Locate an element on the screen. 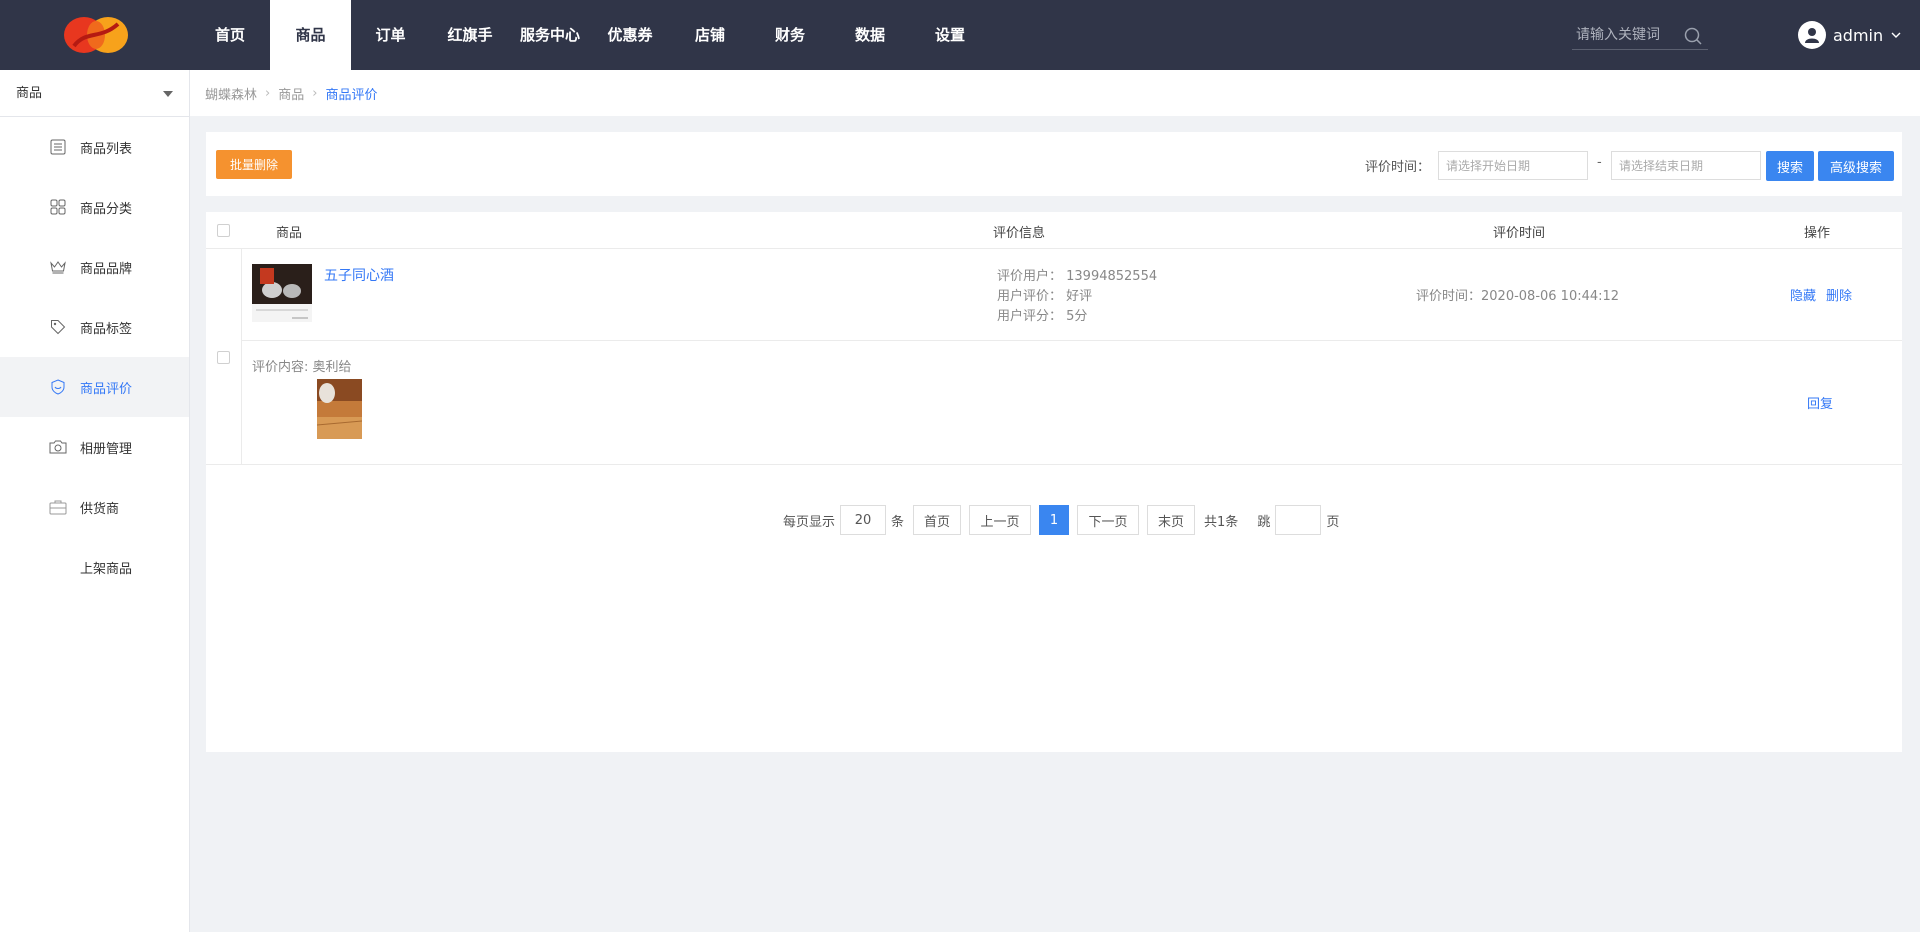 Image resolution: width=1920 pixels, height=932 pixels. table-header: 商品 评价信息 评价时间 操作 is located at coordinates (1054, 230).